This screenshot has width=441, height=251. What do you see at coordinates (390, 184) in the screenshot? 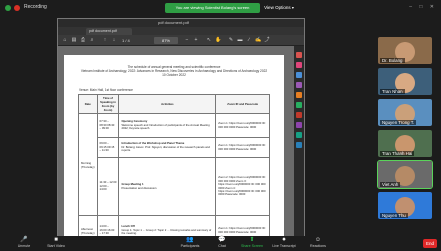
I see `participant-name: Viet Anh` at bounding box center [390, 184].